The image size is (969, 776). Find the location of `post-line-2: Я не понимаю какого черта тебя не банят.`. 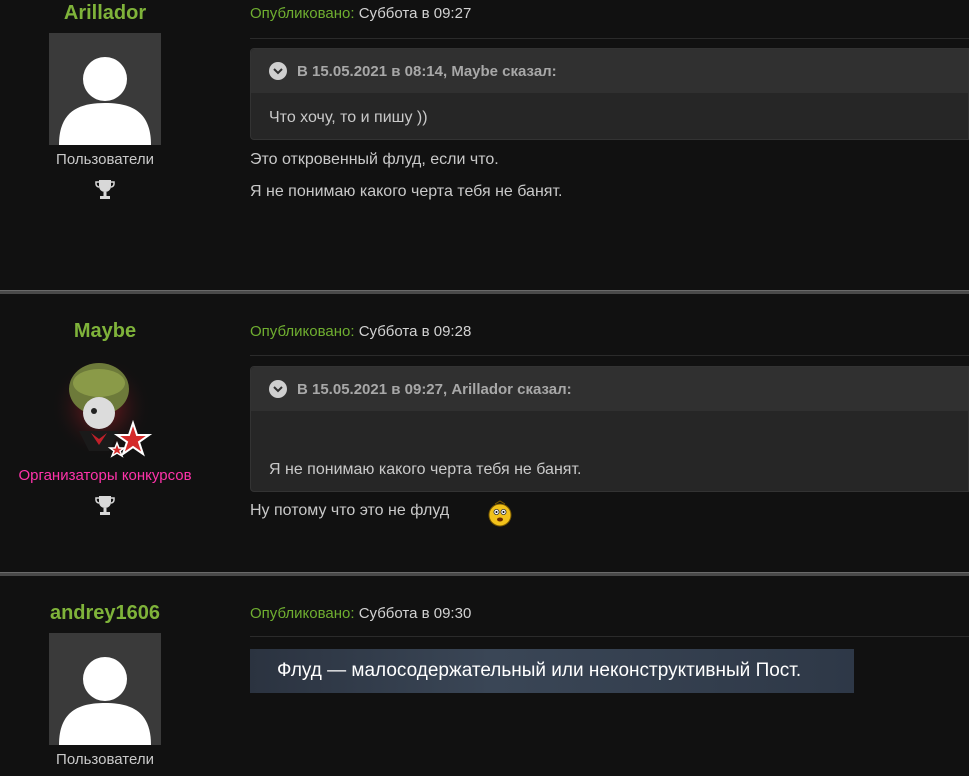

post-line-2: Я не понимаю какого черта тебя не банят. is located at coordinates (406, 191).